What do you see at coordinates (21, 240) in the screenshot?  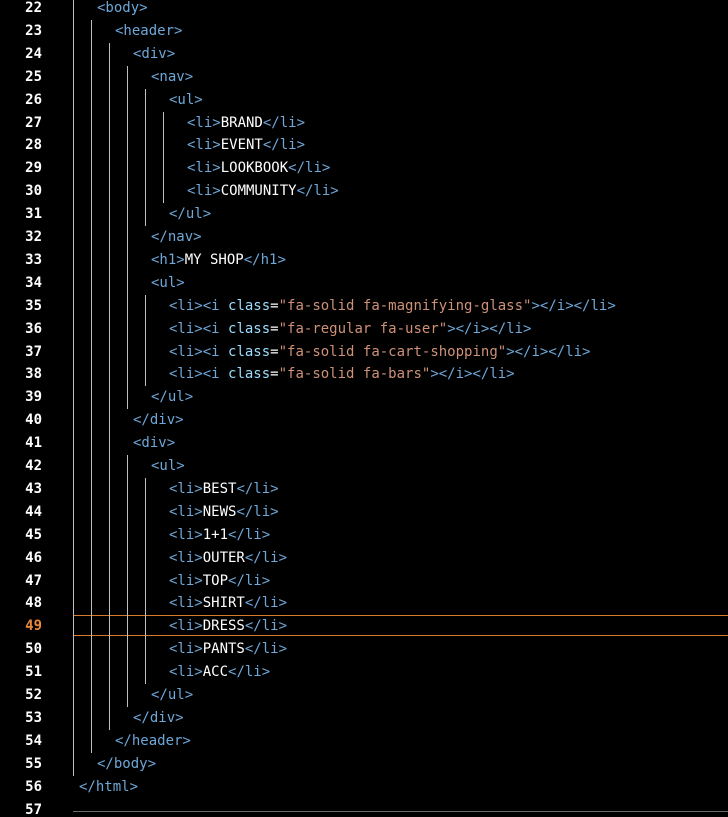 I see `line-number: 32` at bounding box center [21, 240].